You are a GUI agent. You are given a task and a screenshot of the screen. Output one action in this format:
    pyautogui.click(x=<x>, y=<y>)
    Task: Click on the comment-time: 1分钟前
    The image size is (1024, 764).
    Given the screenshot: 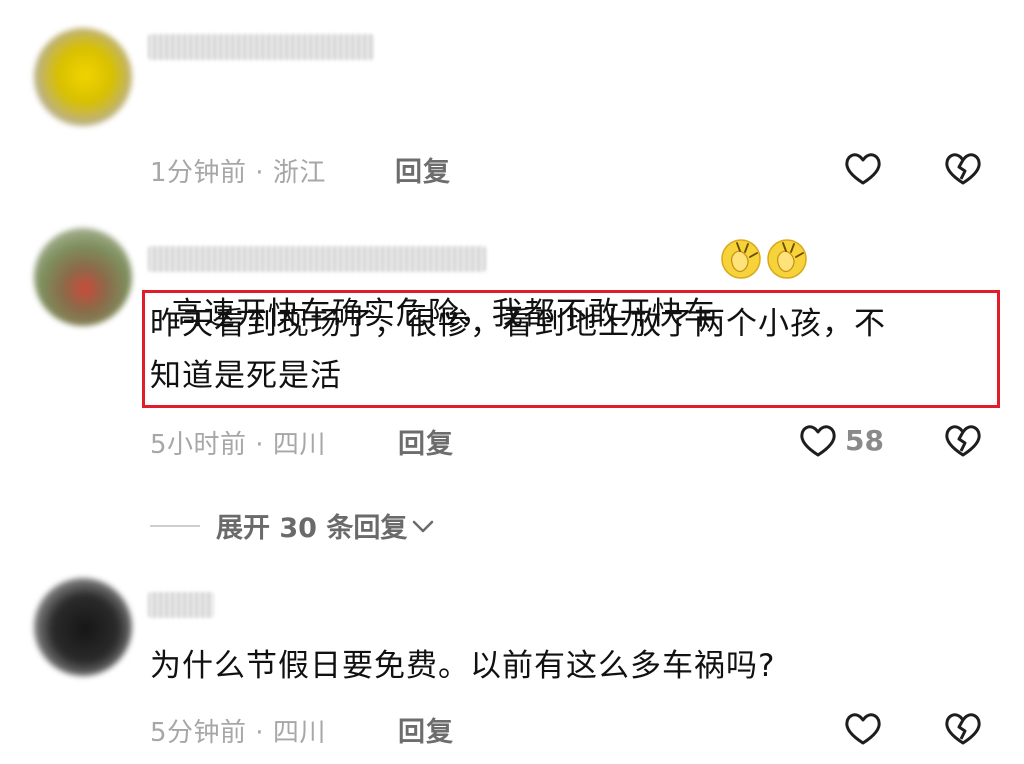 What is the action you would take?
    pyautogui.click(x=198, y=173)
    